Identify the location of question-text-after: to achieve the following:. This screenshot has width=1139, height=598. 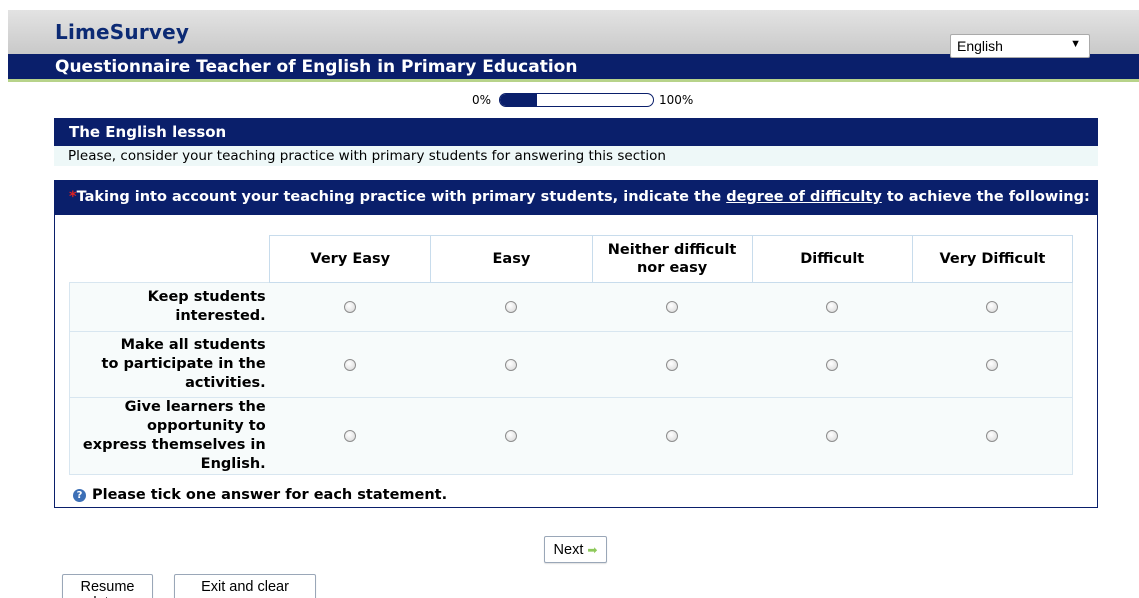
(985, 197).